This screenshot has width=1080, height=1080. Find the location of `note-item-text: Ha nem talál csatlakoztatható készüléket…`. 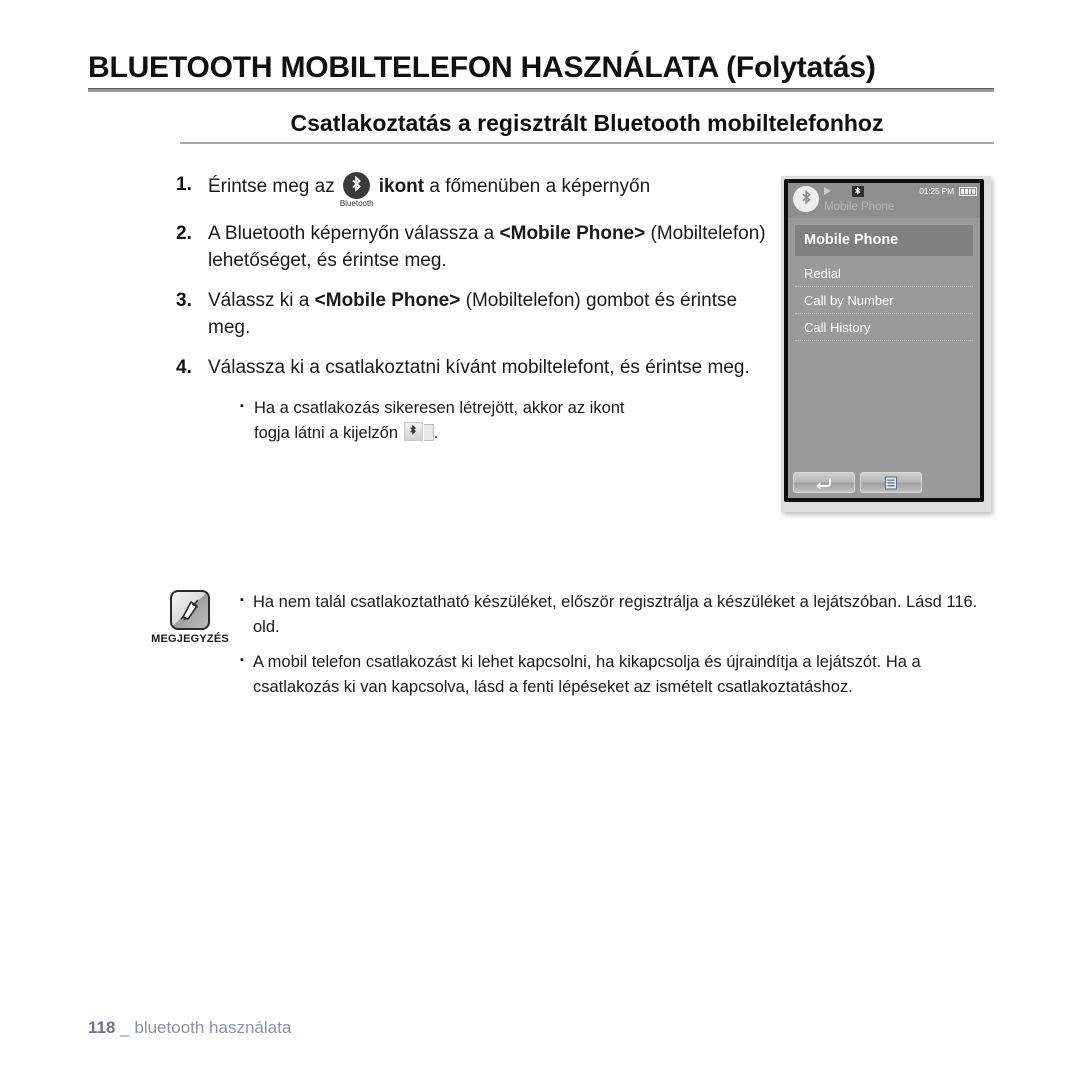

note-item-text: Ha nem talál csatlakoztatható készüléket… is located at coordinates (615, 615).